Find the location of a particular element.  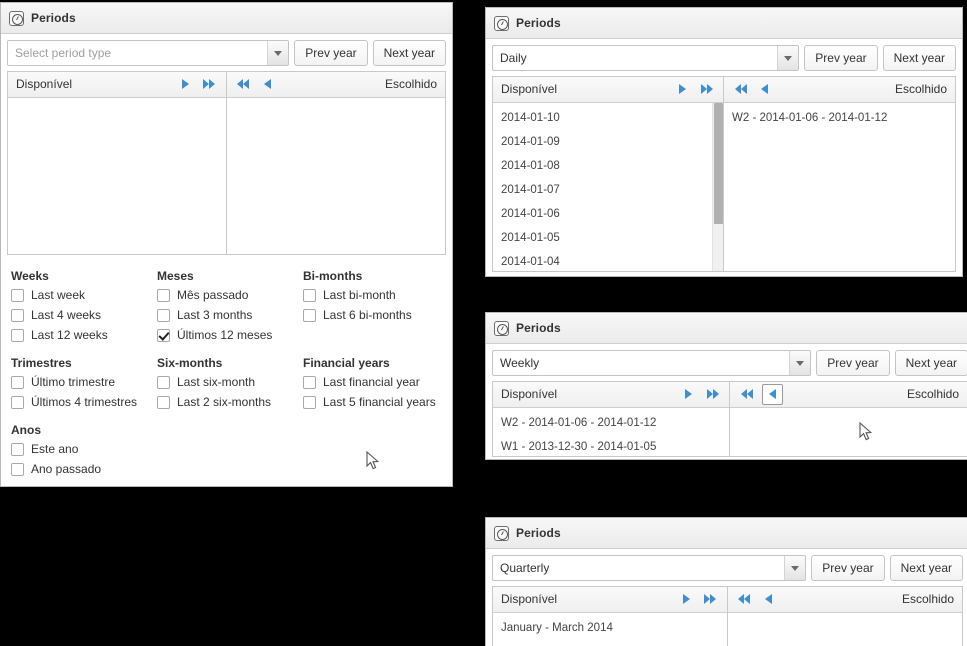

selected-label: Escolhido is located at coordinates (920, 89).